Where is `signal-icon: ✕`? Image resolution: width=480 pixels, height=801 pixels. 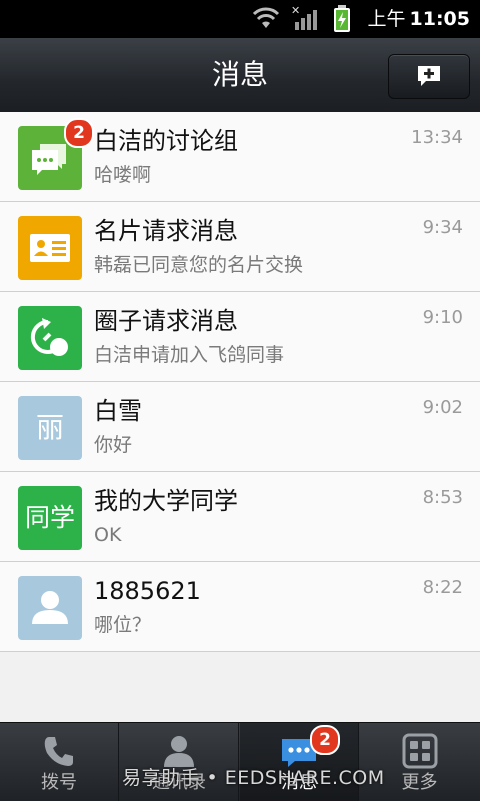 signal-icon: ✕ is located at coordinates (304, 17).